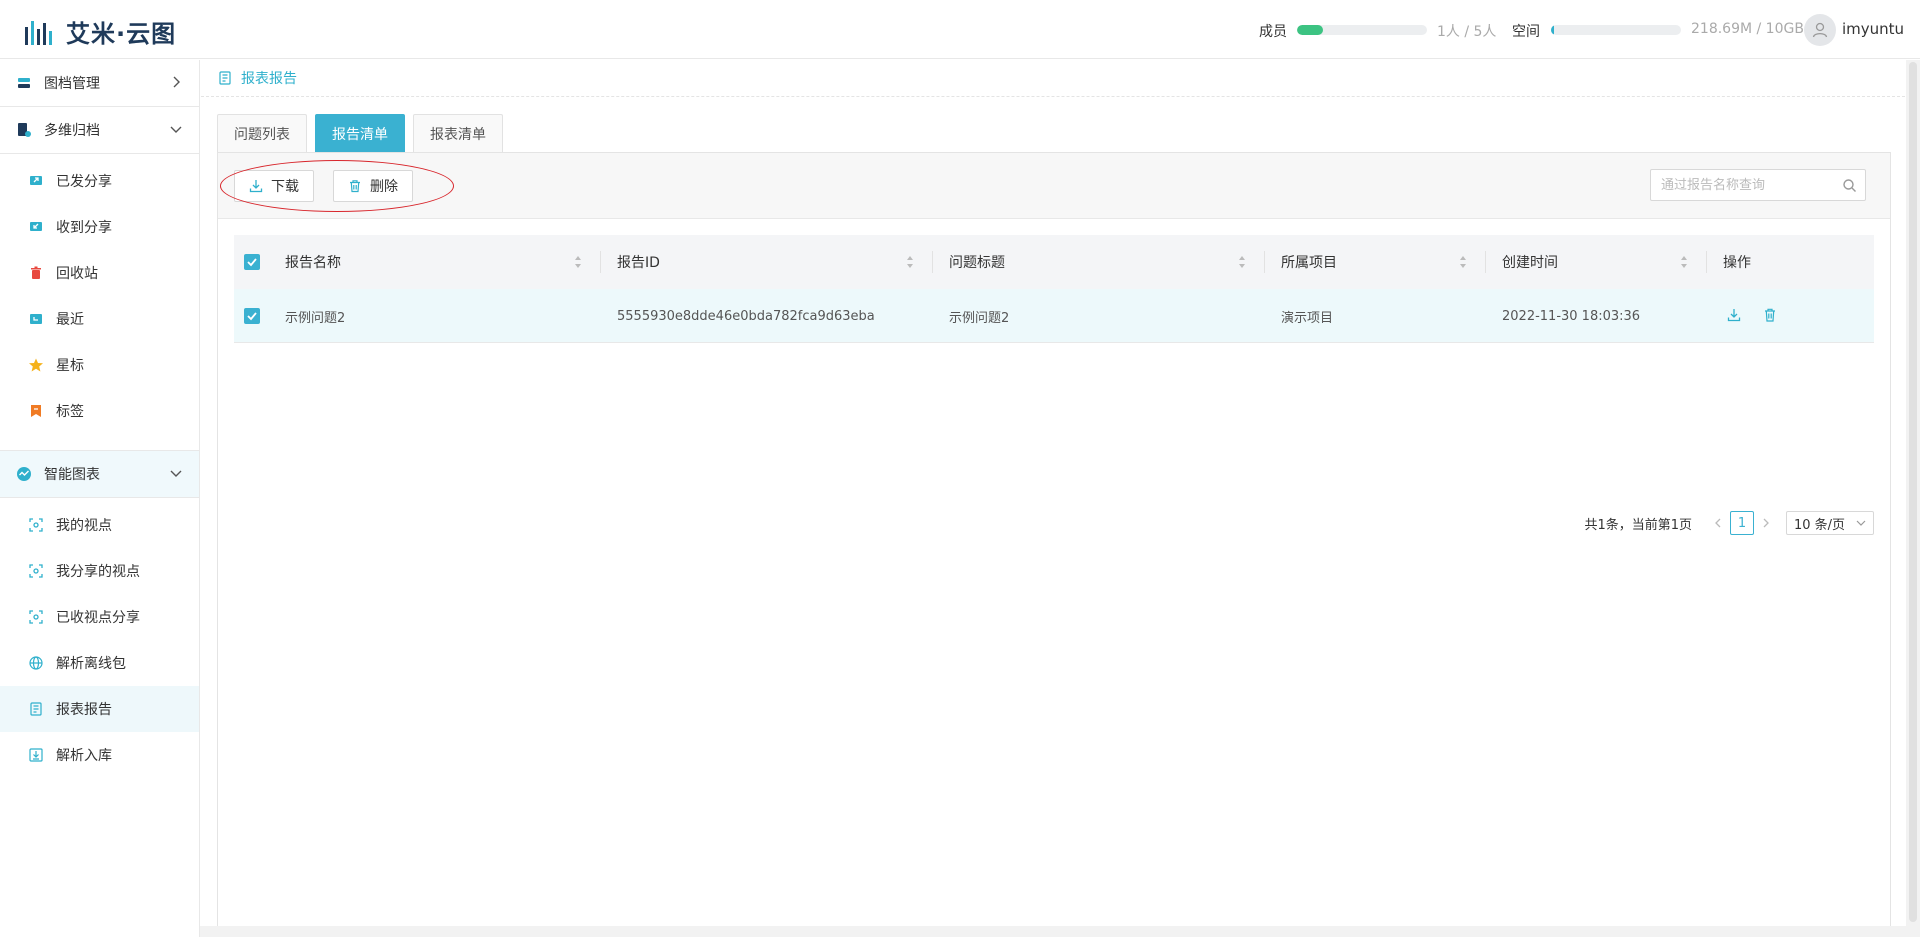 This screenshot has height=937, width=1920. What do you see at coordinates (99, 411) in the screenshot?
I see `sidebar-item-tags: 标签` at bounding box center [99, 411].